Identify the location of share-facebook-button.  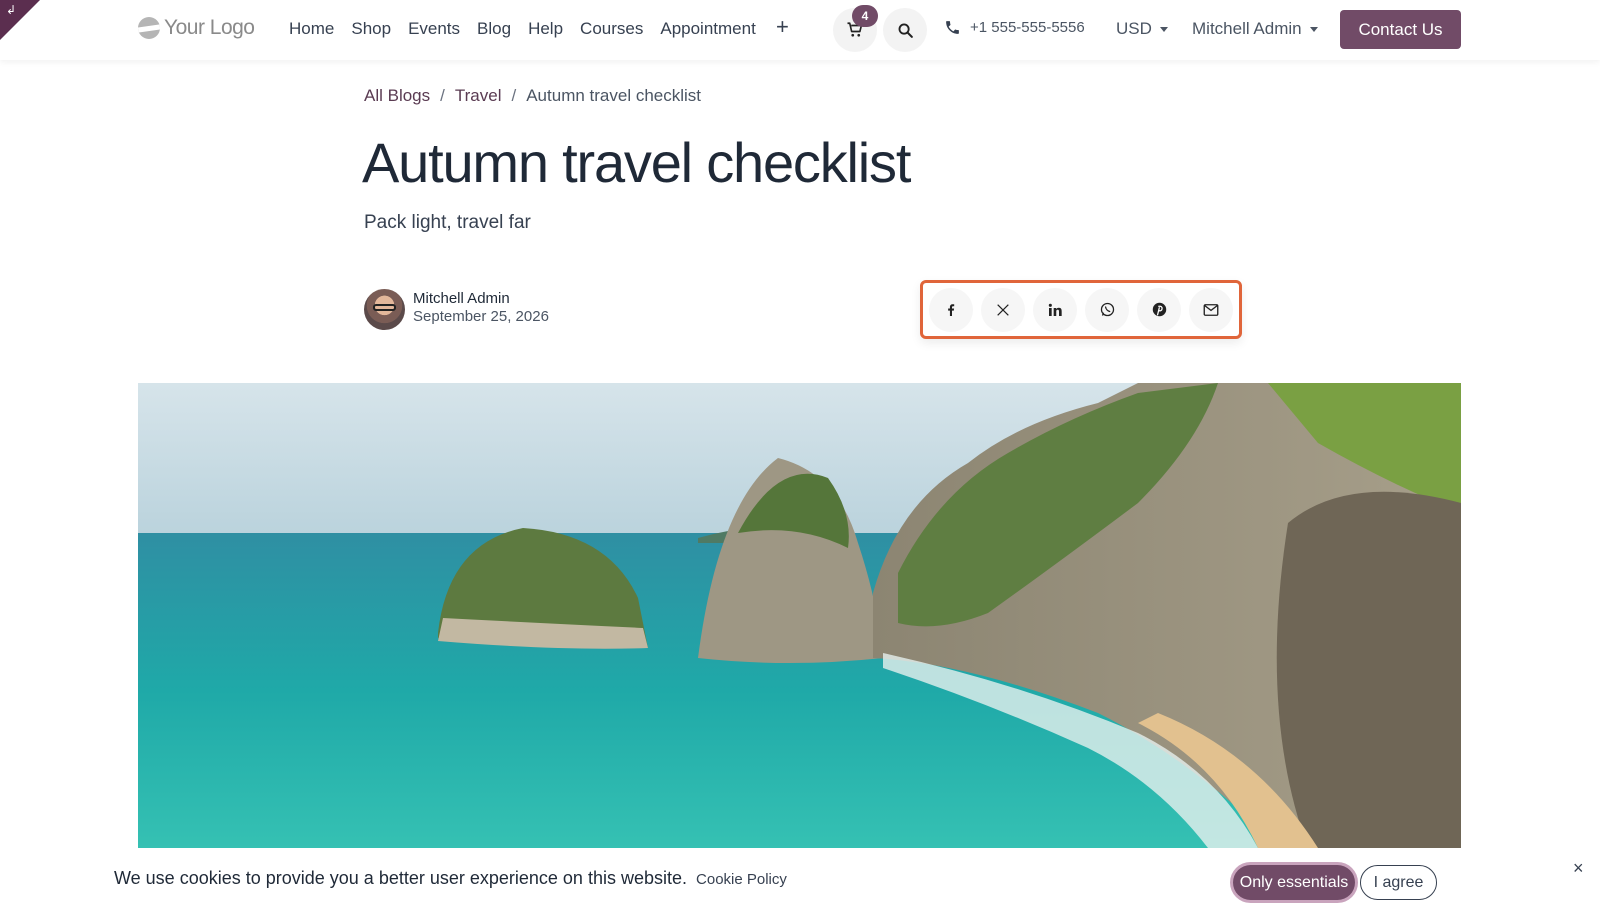
(951, 309).